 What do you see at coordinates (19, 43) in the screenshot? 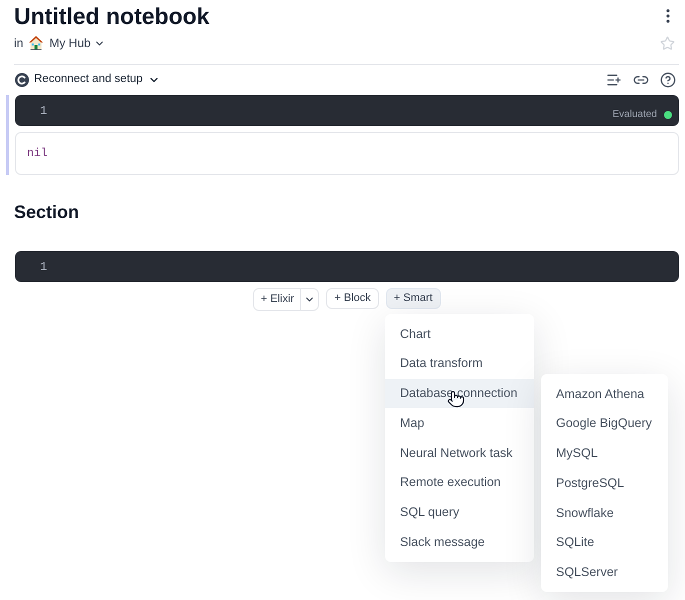
I see `location-prefix: in` at bounding box center [19, 43].